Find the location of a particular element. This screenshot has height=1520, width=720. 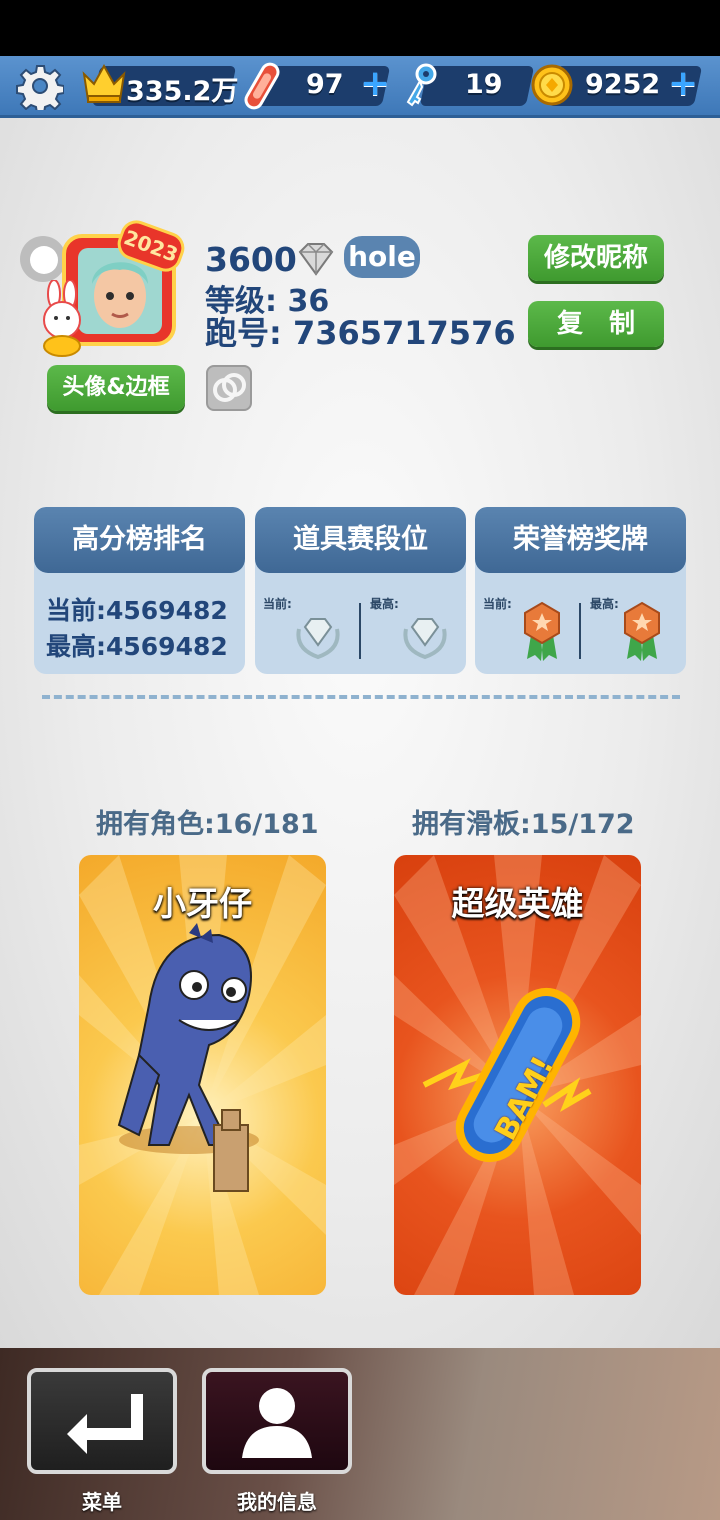

bronze-medal-best-icon is located at coordinates (642, 631).